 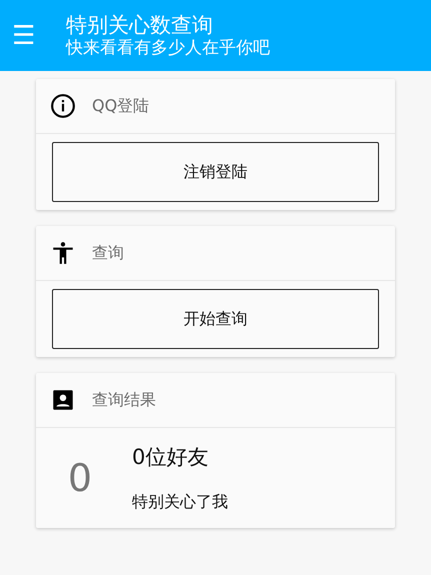 I want to click on outline-button: 开始查询, so click(x=215, y=319).